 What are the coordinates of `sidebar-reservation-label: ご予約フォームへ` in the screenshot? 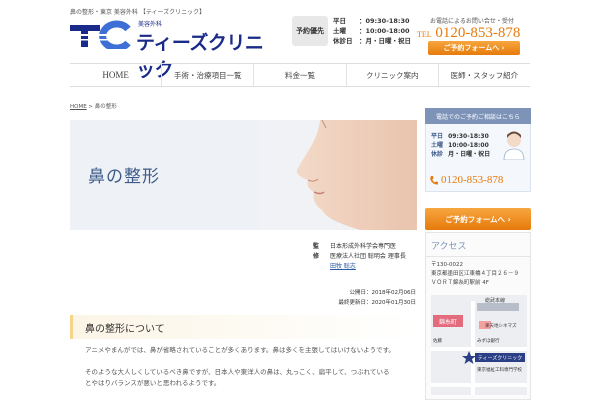 It's located at (475, 219).